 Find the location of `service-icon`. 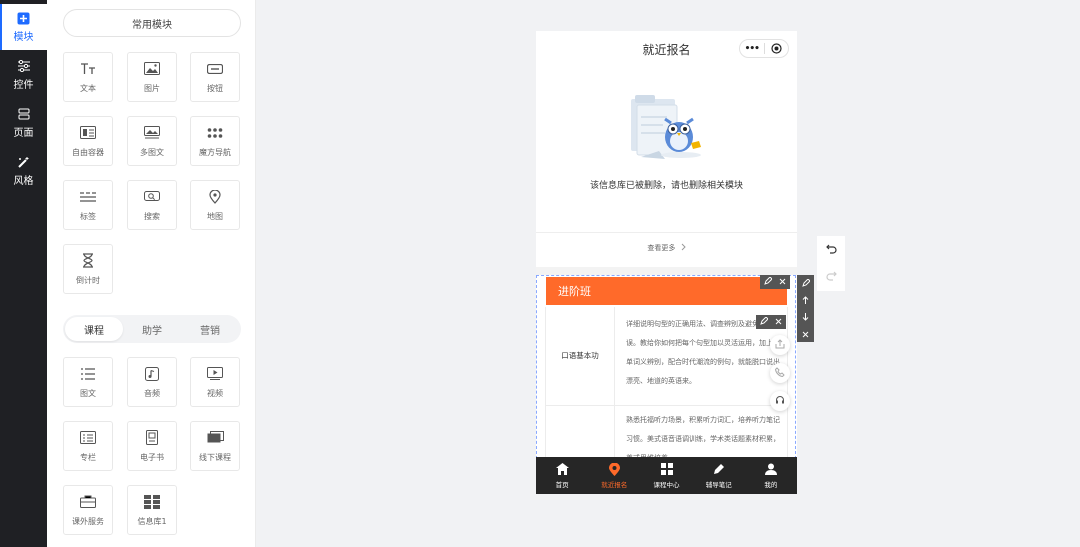

service-icon is located at coordinates (88, 502).